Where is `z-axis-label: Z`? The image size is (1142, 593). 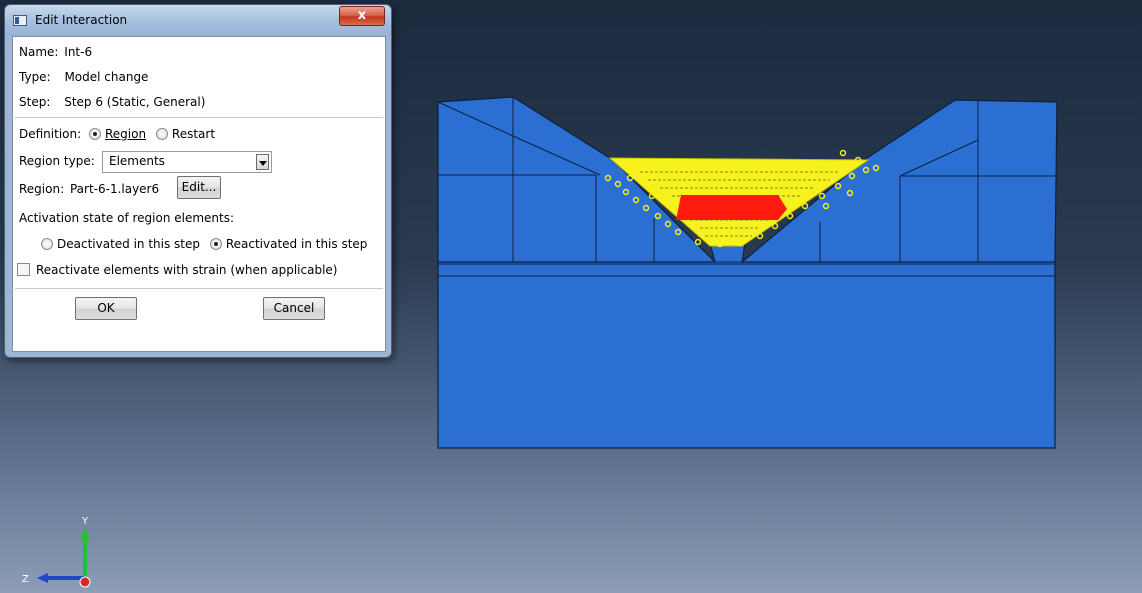
z-axis-label: Z is located at coordinates (25, 579).